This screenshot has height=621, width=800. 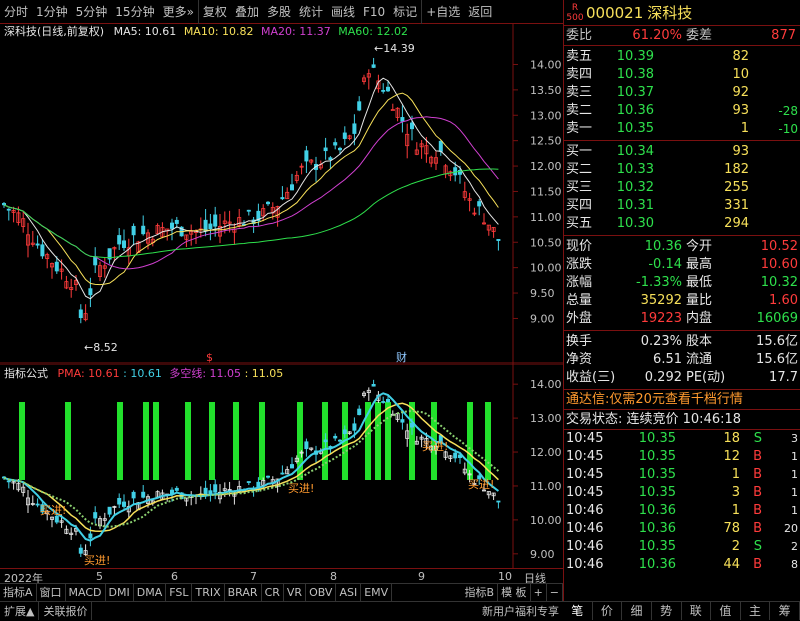 What do you see at coordinates (442, 12) in the screenshot?
I see `toolbar-item-12: +自选` at bounding box center [442, 12].